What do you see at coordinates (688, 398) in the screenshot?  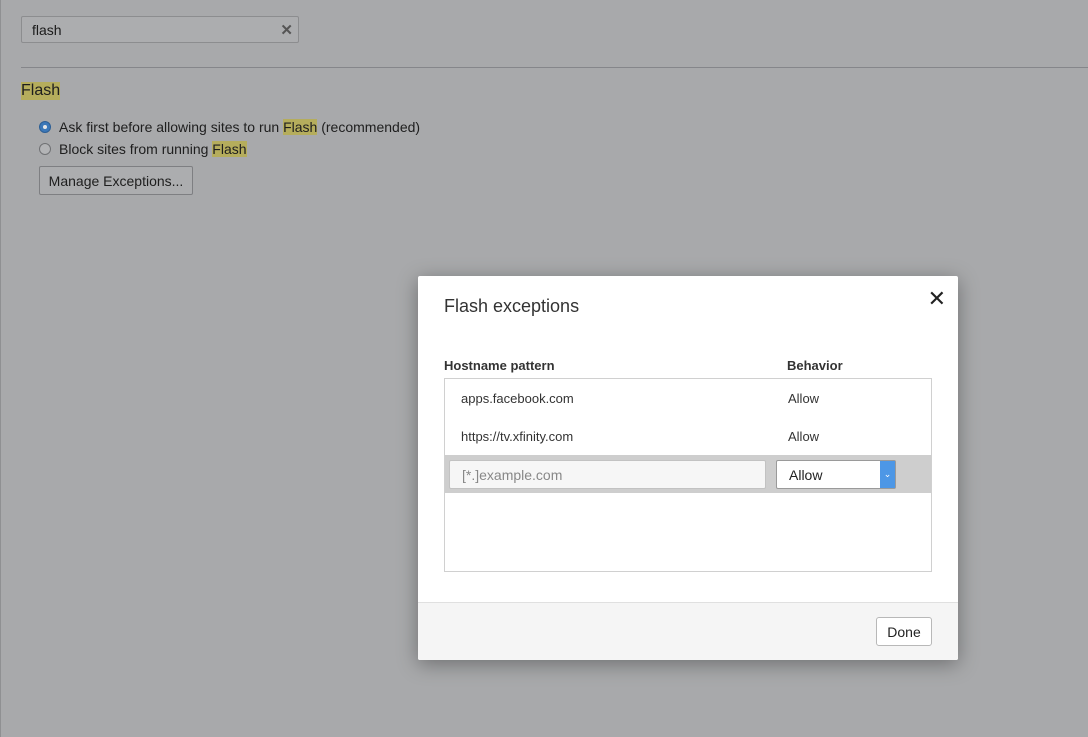 I see `list-item: apps.facebook.com Allow` at bounding box center [688, 398].